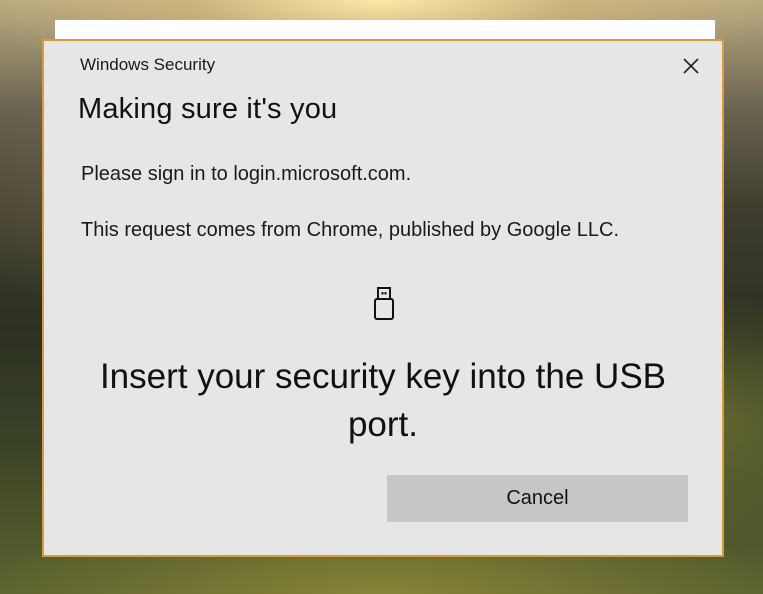  What do you see at coordinates (148, 64) in the screenshot?
I see `dialog-window-title: Windows Security` at bounding box center [148, 64].